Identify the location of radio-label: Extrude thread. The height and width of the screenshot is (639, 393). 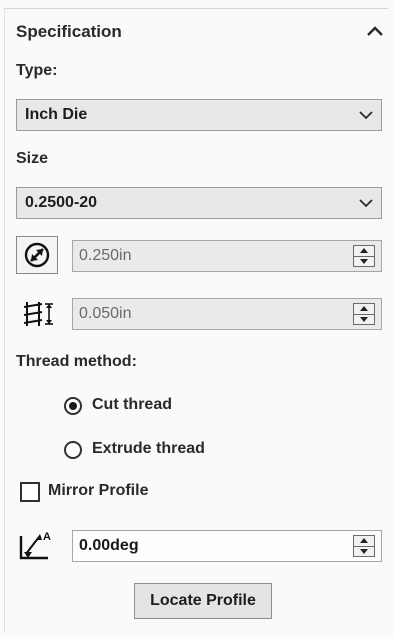
(148, 448).